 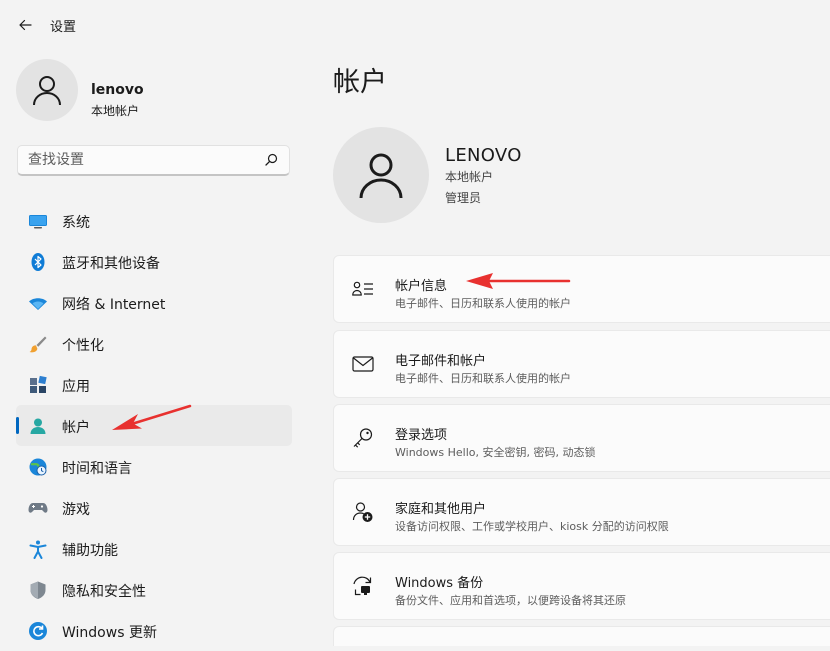 I want to click on search-icon, so click(x=271, y=160).